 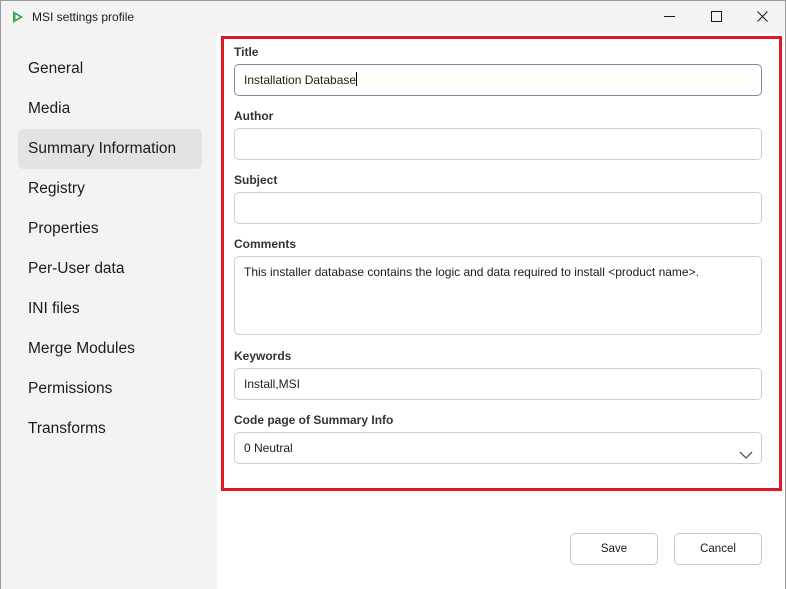 I want to click on codepage-selected-value: 0 Neutral, so click(x=268, y=448).